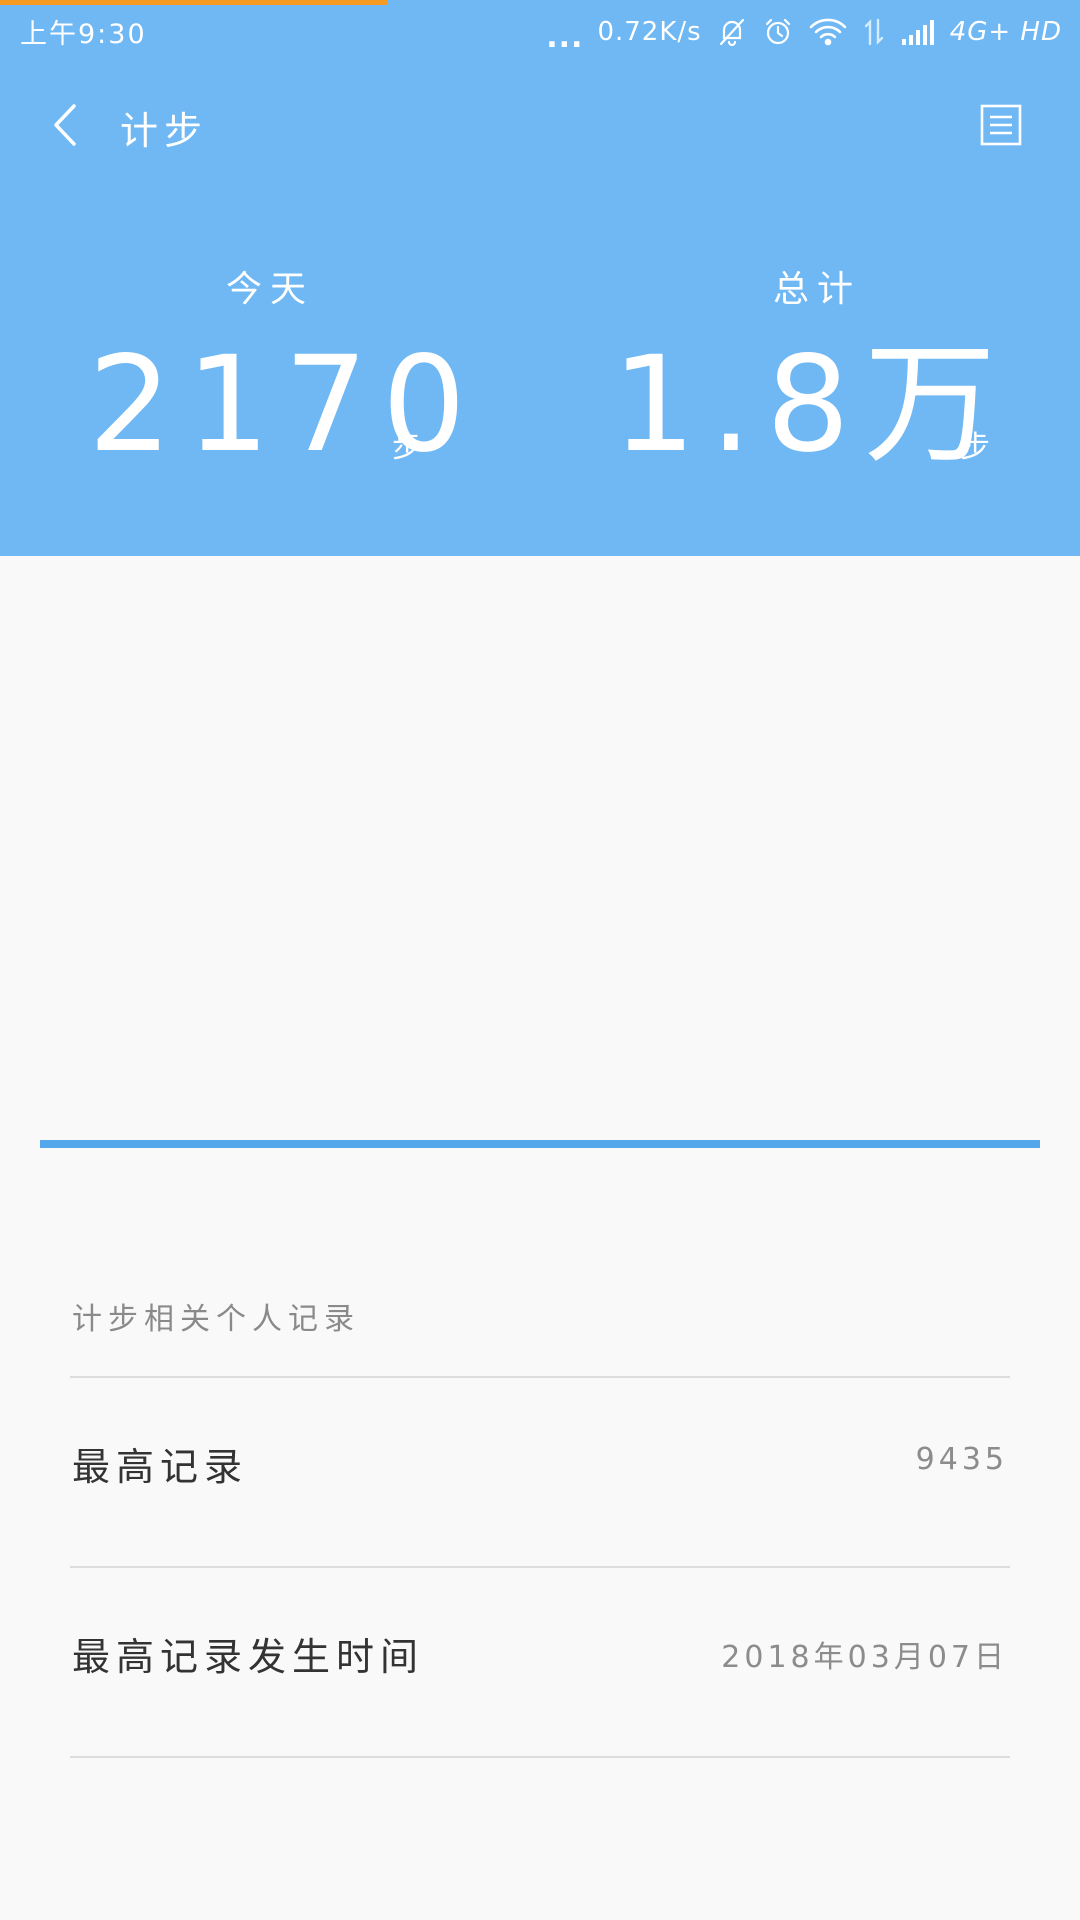  I want to click on data-arrows-icon, so click(874, 32).